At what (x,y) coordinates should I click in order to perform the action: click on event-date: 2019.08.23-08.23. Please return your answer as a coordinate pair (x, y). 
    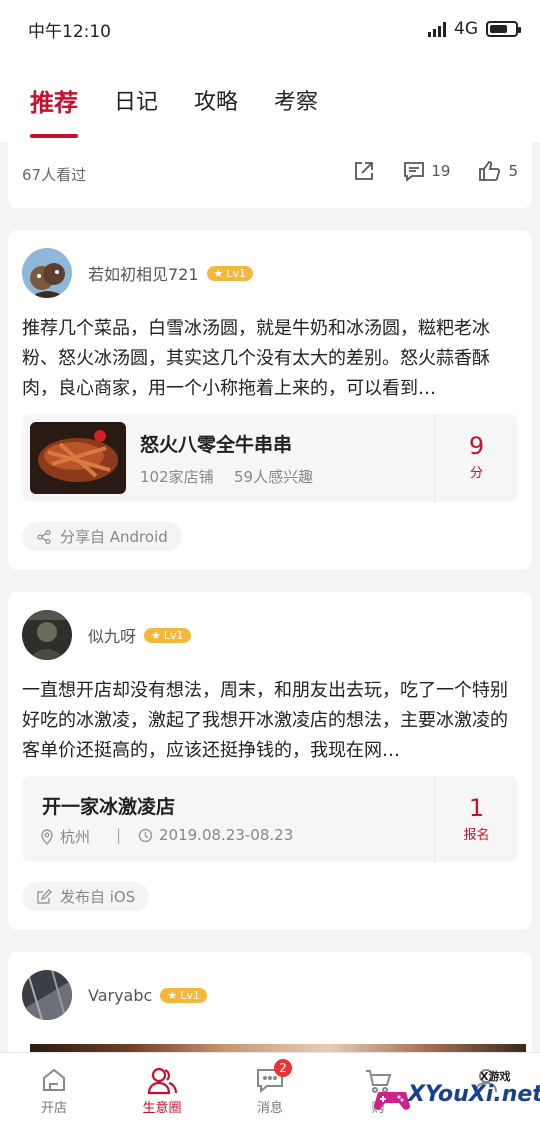
    Looking at the image, I should click on (215, 835).